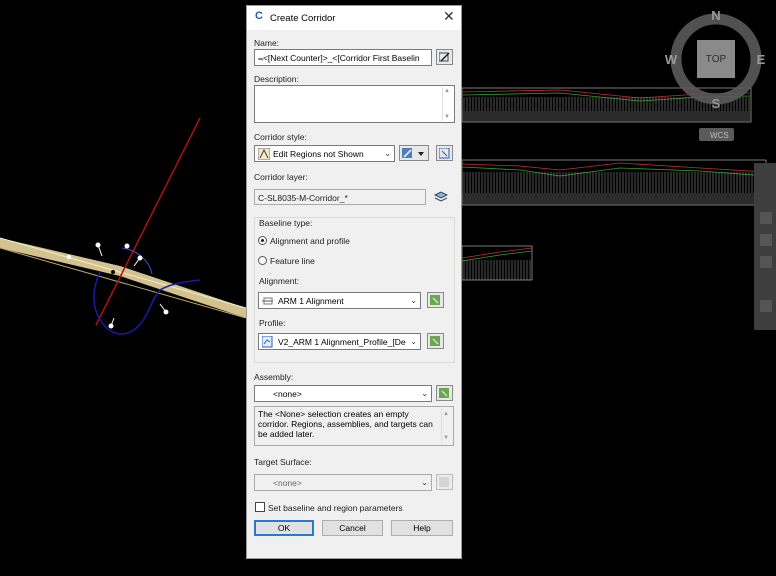  I want to click on alignment-icon, so click(267, 301).